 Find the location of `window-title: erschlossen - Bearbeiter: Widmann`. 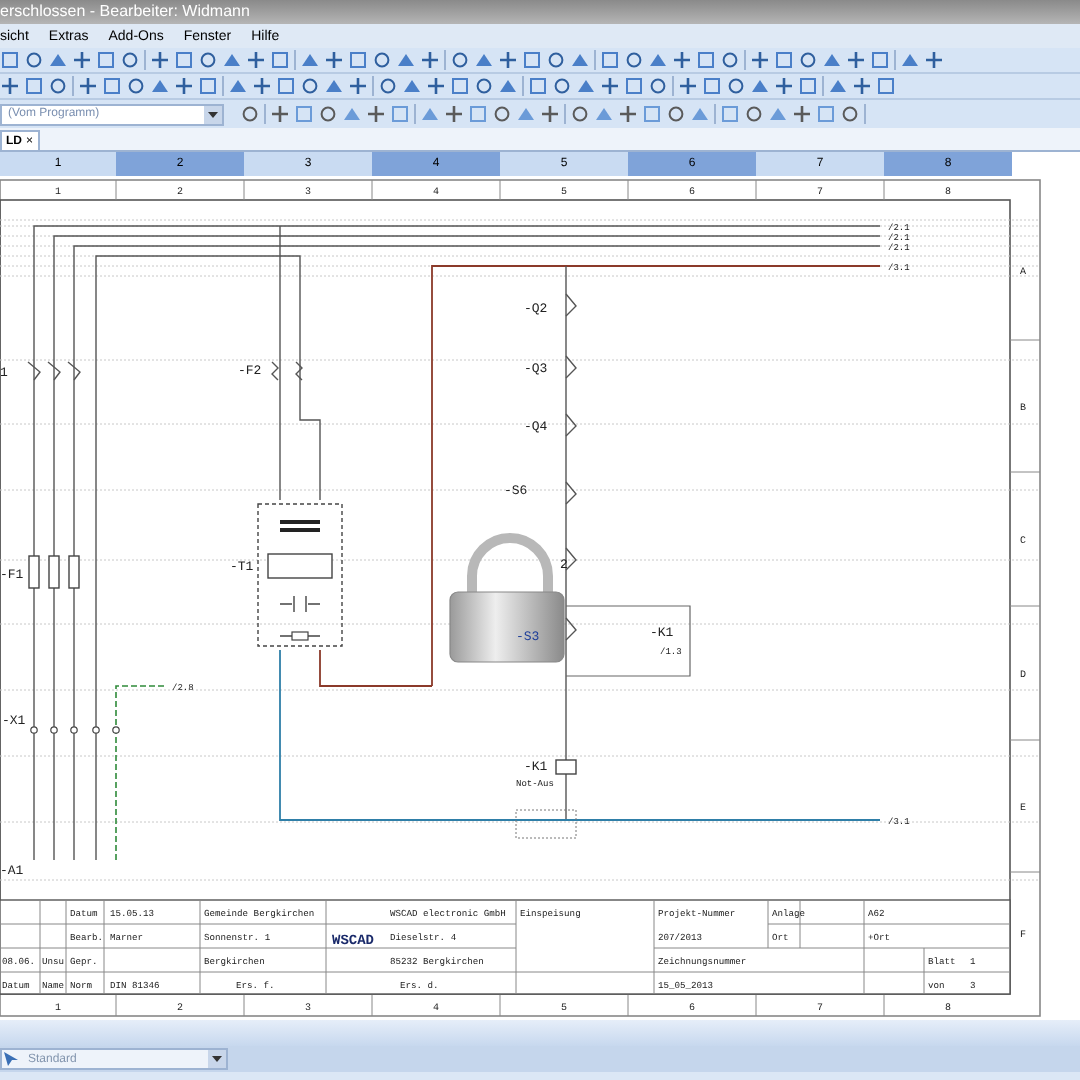

window-title: erschlossen - Bearbeiter: Widmann is located at coordinates (125, 12).